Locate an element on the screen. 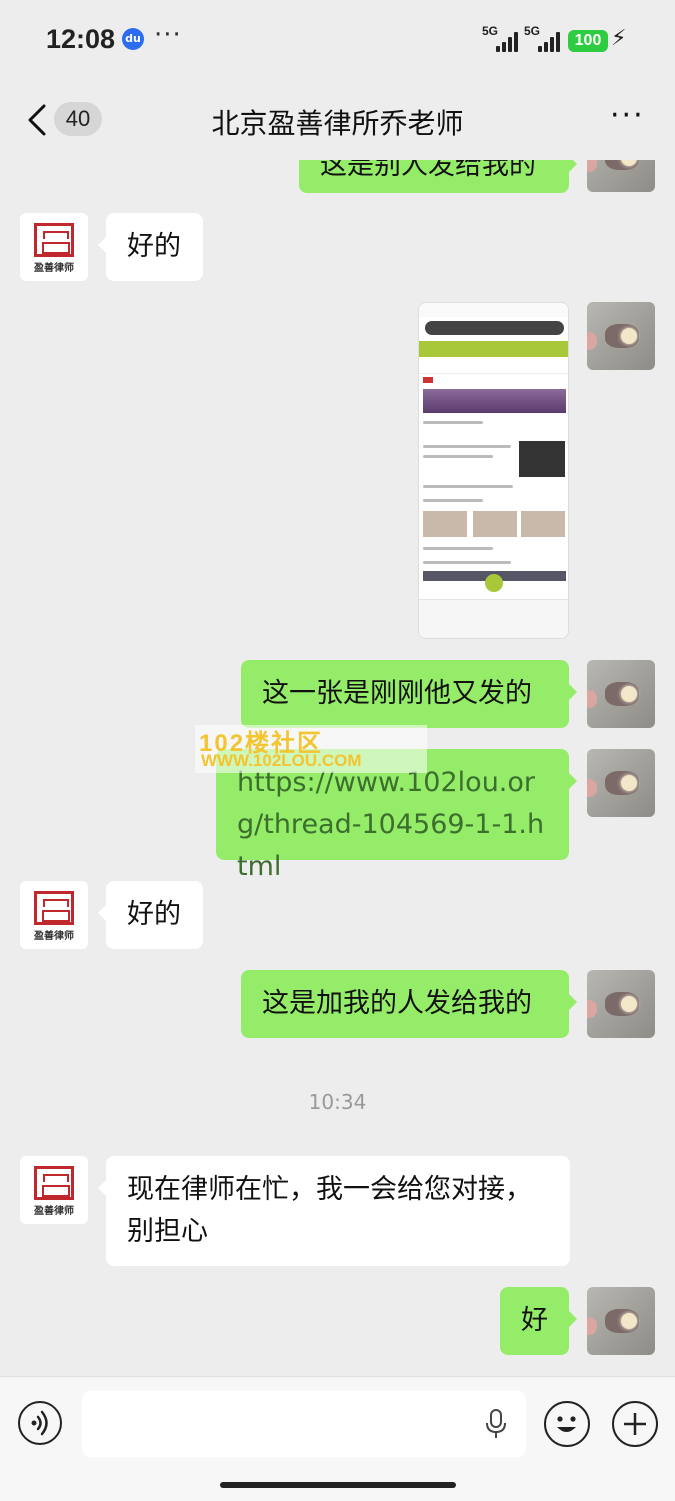 The width and height of the screenshot is (675, 1501). more-actions-button is located at coordinates (635, 1424).